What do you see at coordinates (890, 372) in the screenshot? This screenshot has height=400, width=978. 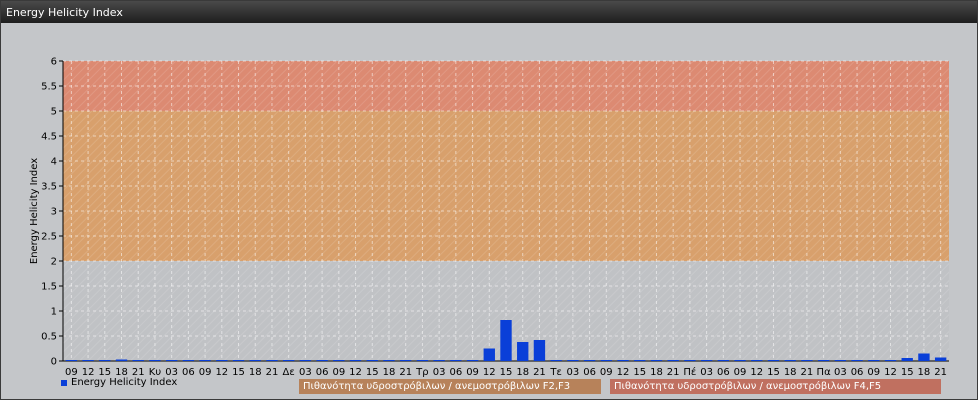 I see `x-tick-label-49: 12` at bounding box center [890, 372].